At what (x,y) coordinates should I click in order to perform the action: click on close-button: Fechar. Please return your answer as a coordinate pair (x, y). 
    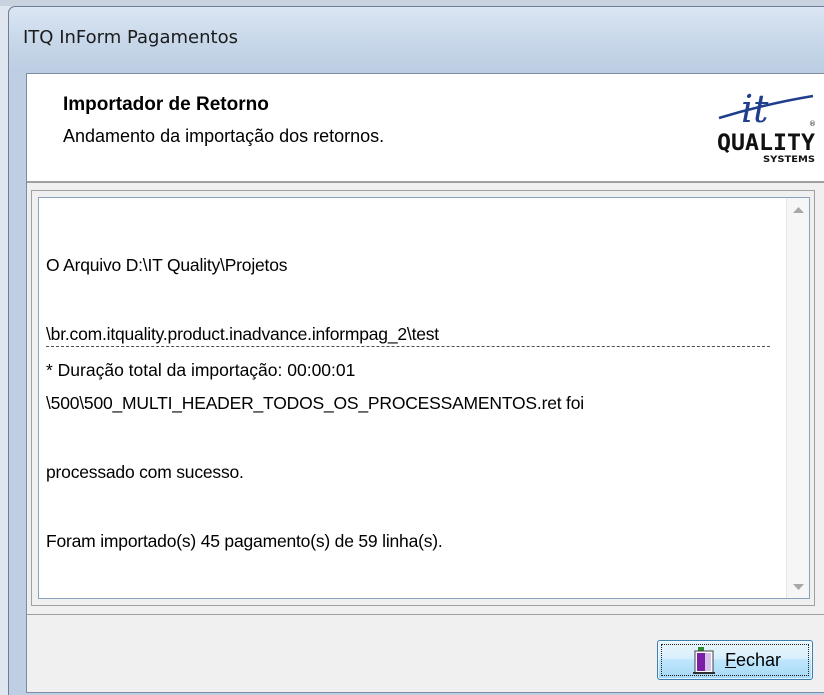
    Looking at the image, I should click on (735, 660).